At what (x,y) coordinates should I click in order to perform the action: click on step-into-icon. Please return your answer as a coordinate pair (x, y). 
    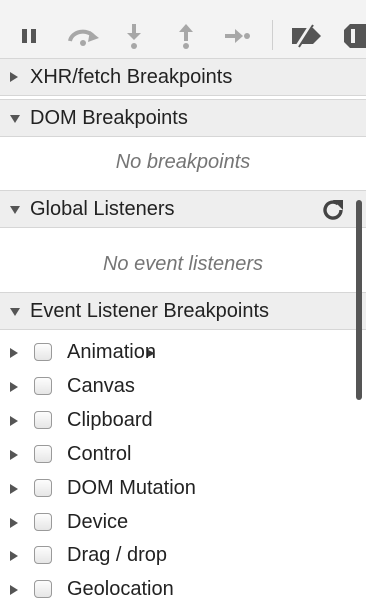
    Looking at the image, I should click on (134, 36).